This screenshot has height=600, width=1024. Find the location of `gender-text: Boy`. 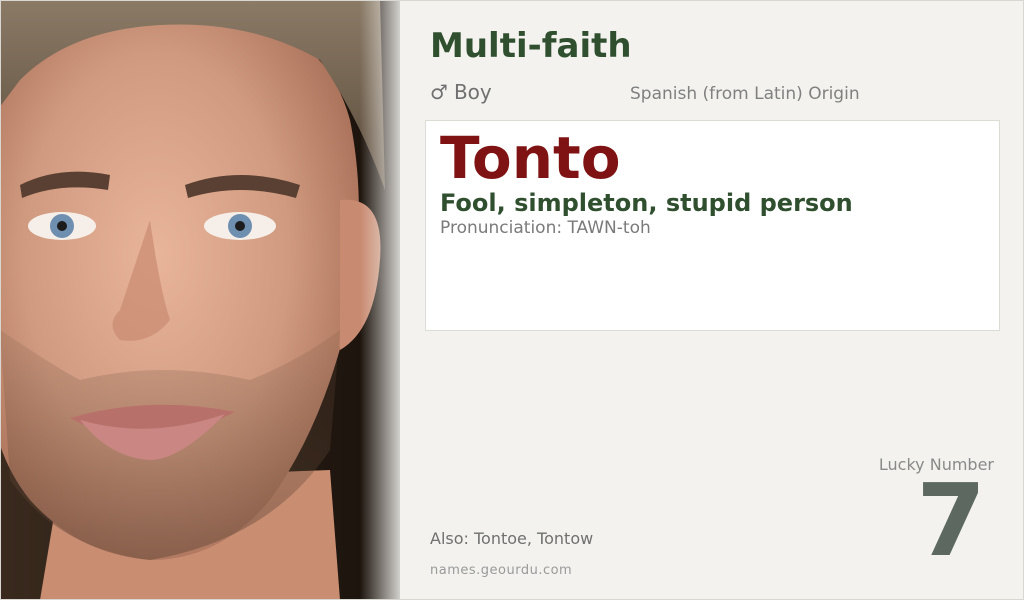

gender-text: Boy is located at coordinates (472, 92).